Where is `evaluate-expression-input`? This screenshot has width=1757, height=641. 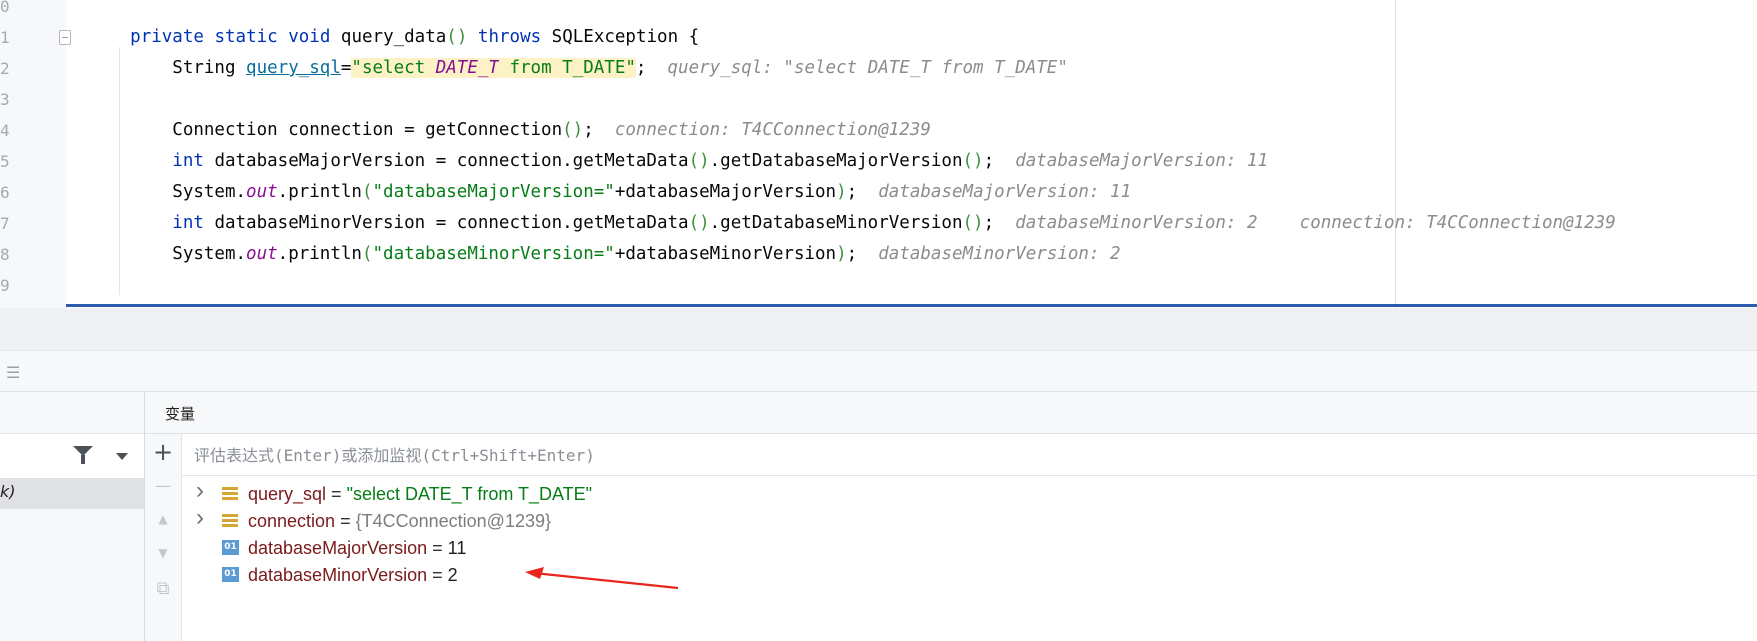 evaluate-expression-input is located at coordinates (794, 455).